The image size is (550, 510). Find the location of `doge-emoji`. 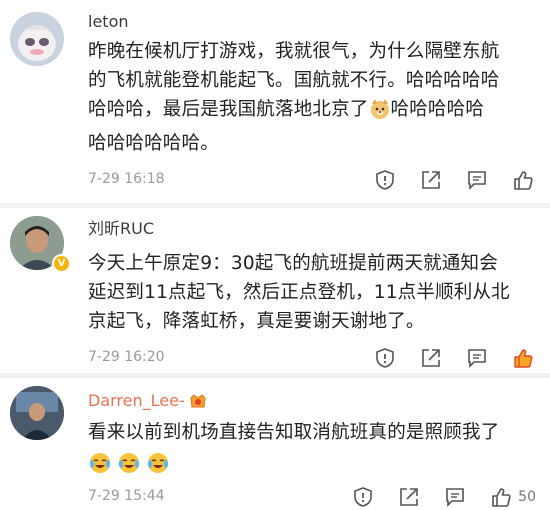

doge-emoji is located at coordinates (380, 113).